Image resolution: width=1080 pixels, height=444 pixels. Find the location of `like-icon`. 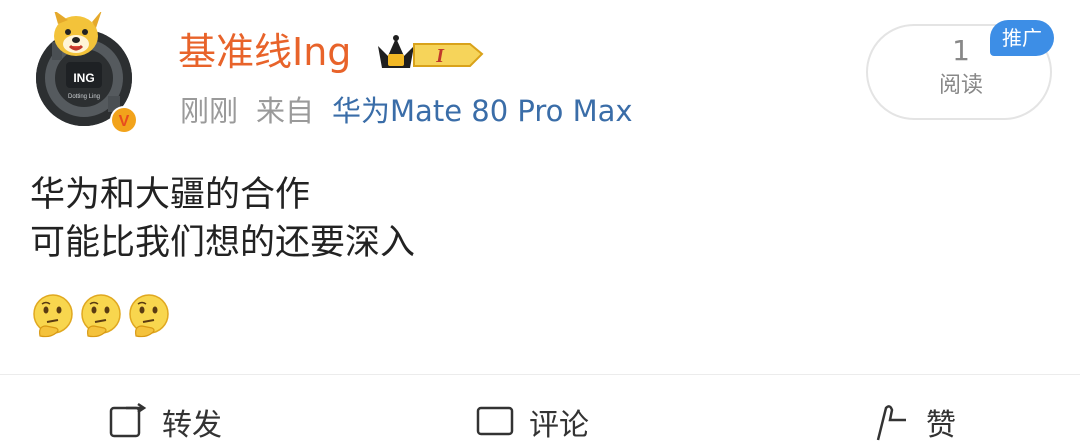

like-icon is located at coordinates (891, 423).